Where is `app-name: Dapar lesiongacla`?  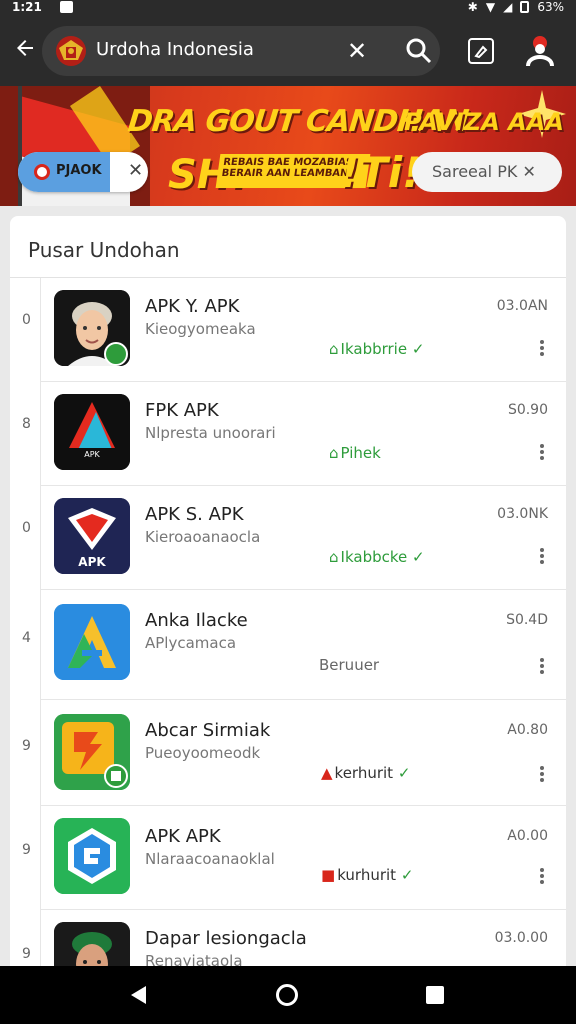 app-name: Dapar lesiongacla is located at coordinates (226, 938).